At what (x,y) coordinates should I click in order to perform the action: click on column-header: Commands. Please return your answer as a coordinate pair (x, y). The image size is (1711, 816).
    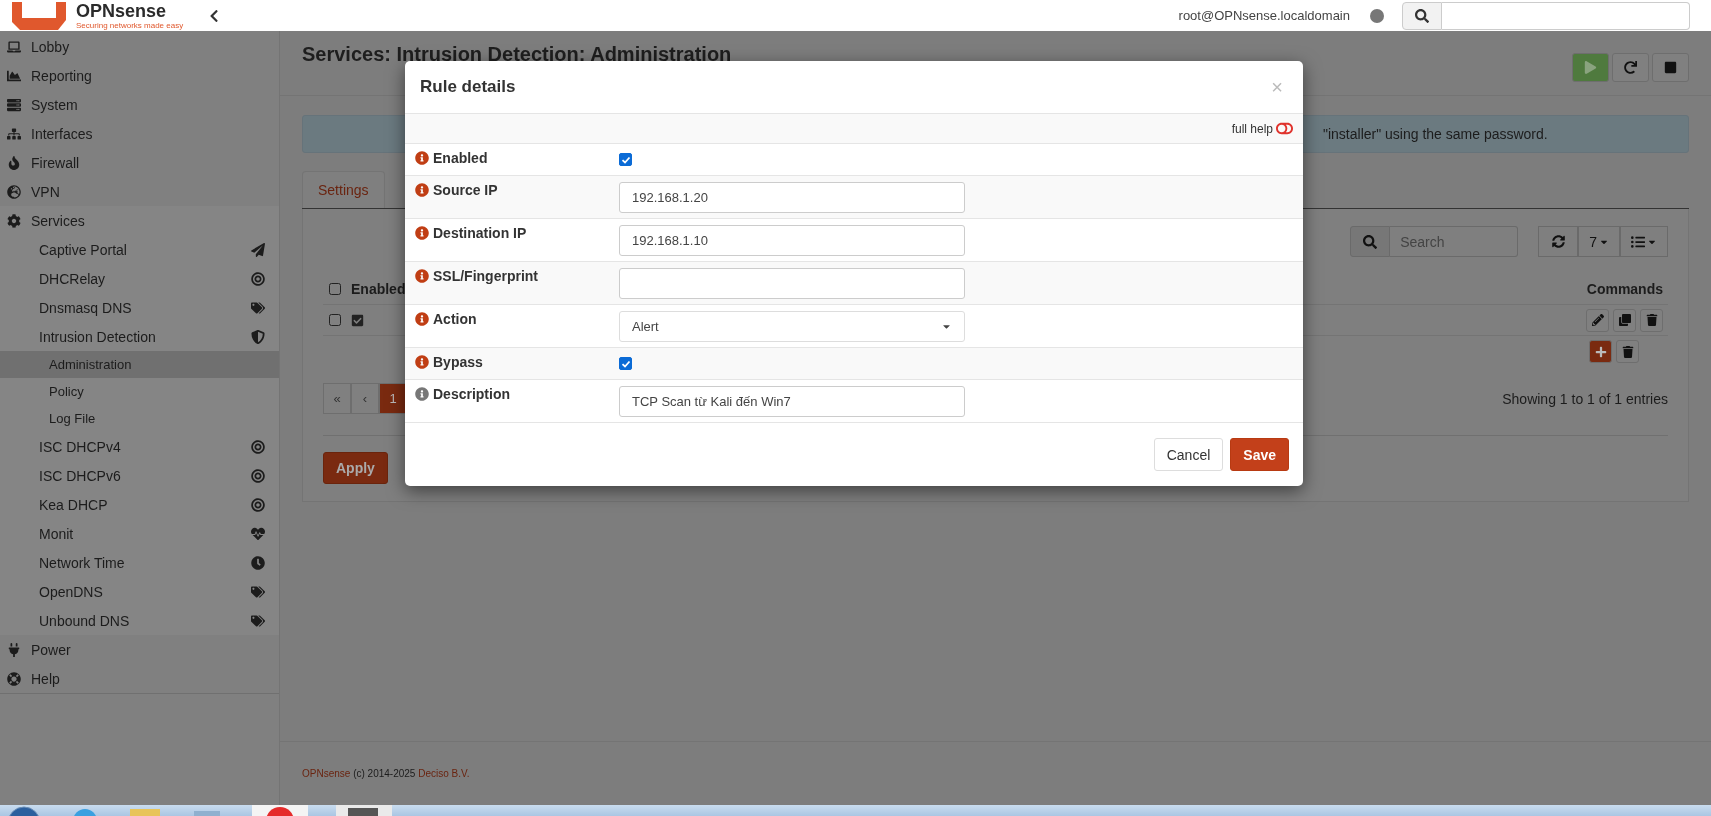
    Looking at the image, I should click on (1624, 289).